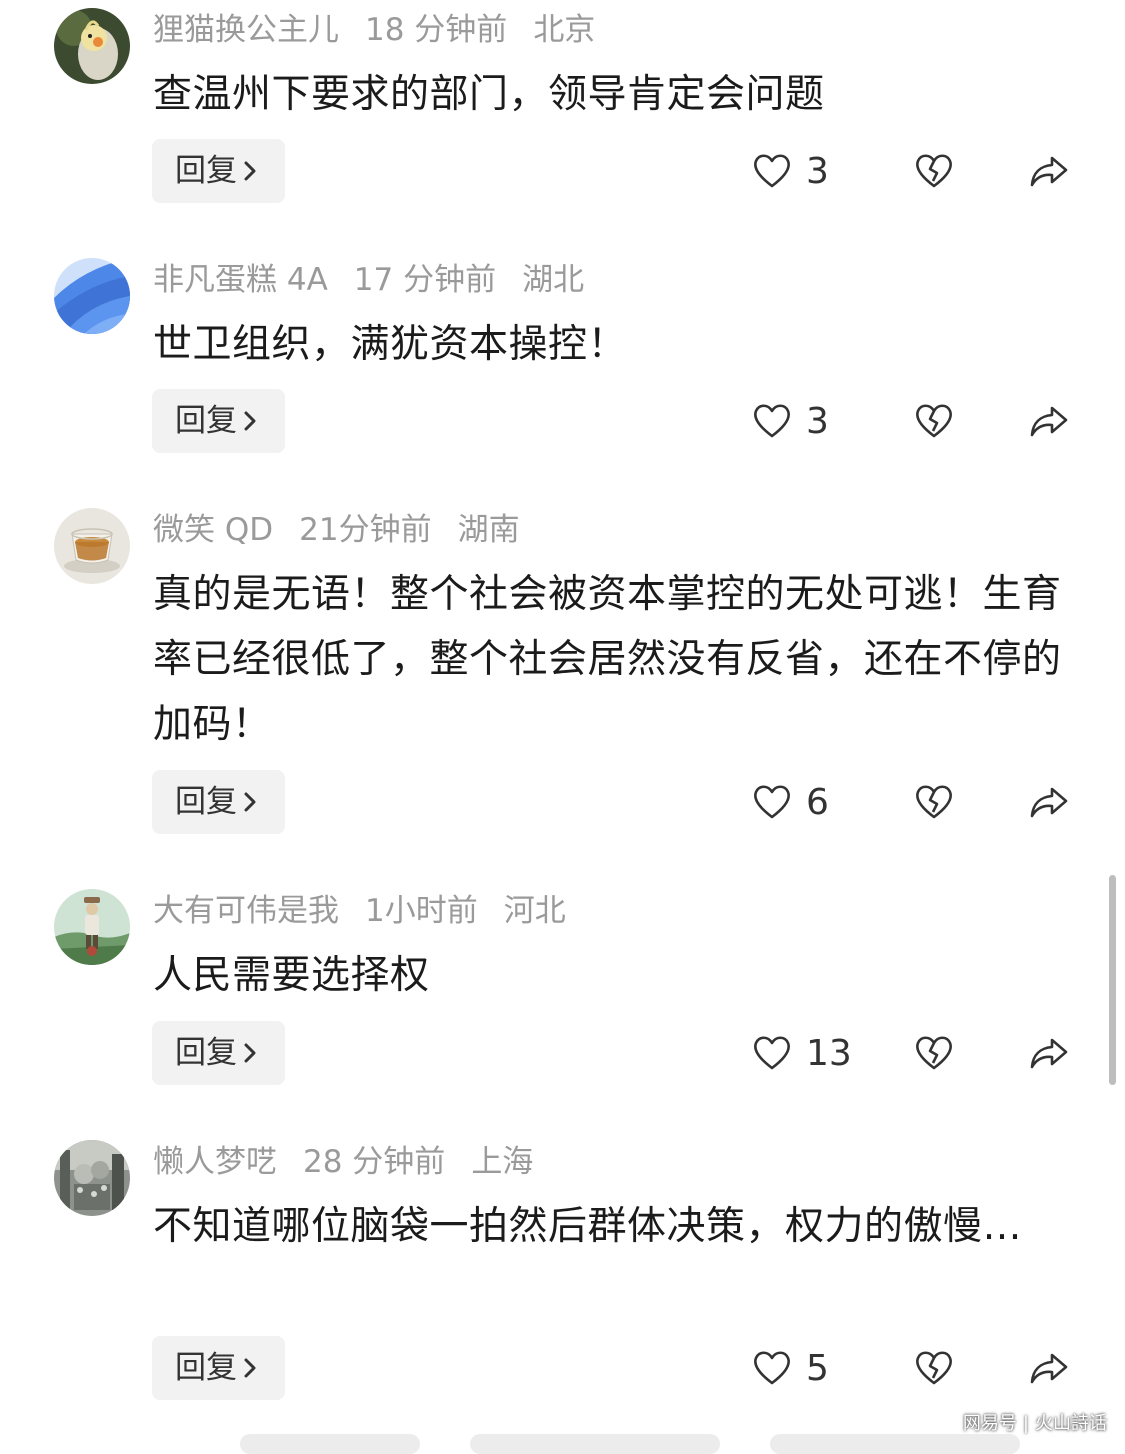 The image size is (1125, 1454). Describe the element at coordinates (215, 1162) in the screenshot. I see `username: 懒人梦呓` at that location.